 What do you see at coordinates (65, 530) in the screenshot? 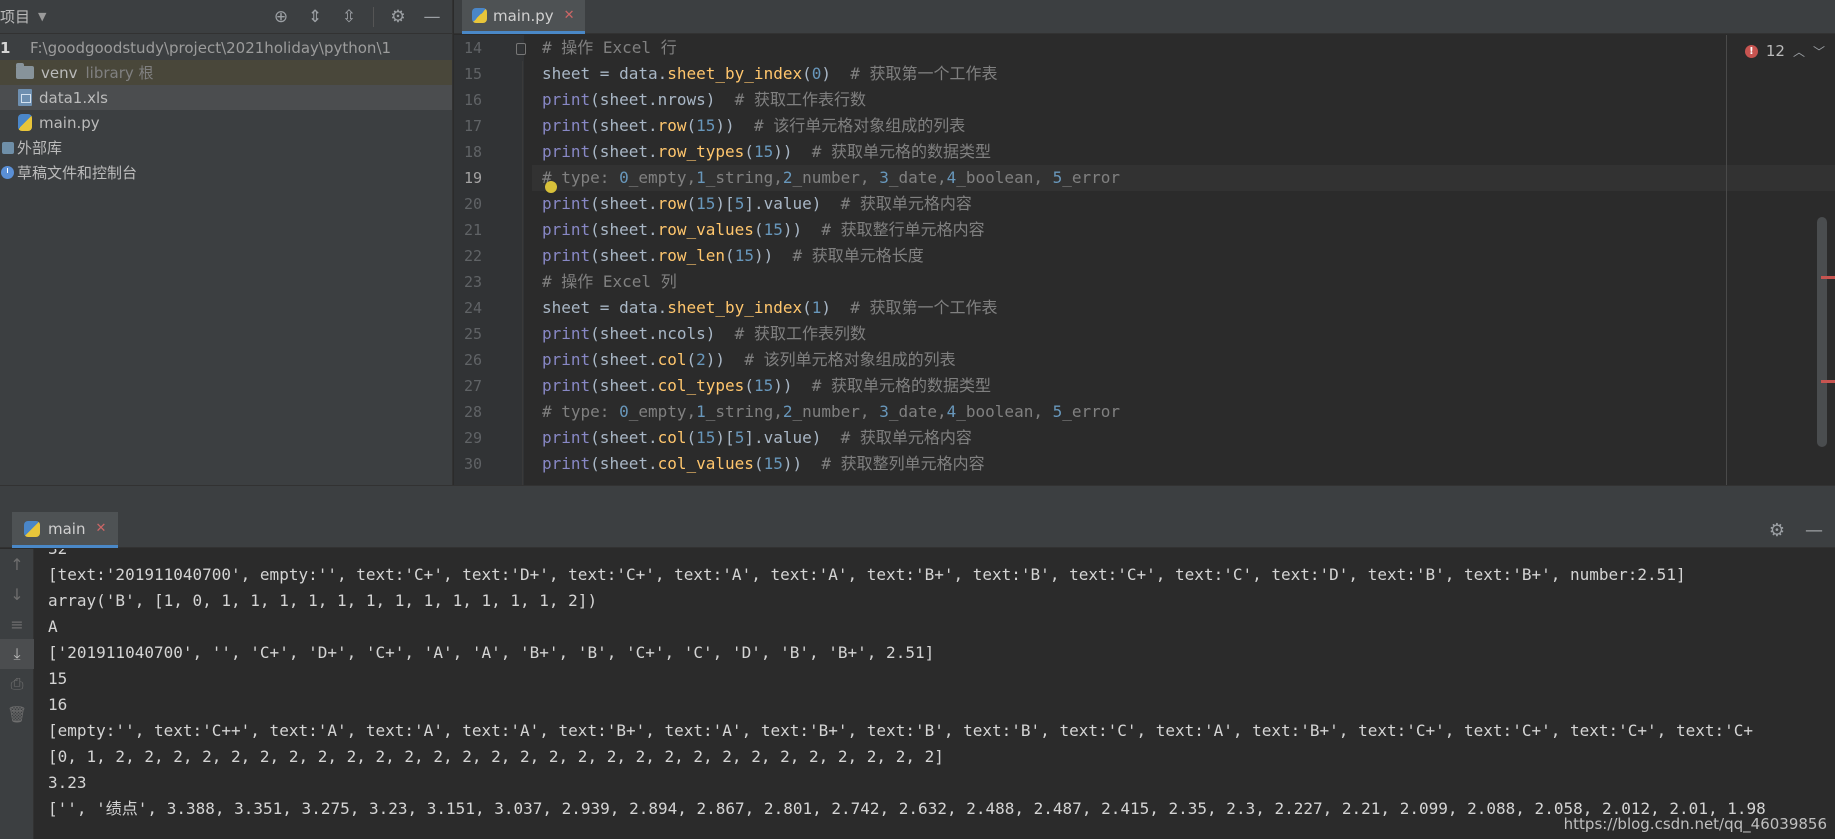
I see `run-tab-main: main ✕` at bounding box center [65, 530].